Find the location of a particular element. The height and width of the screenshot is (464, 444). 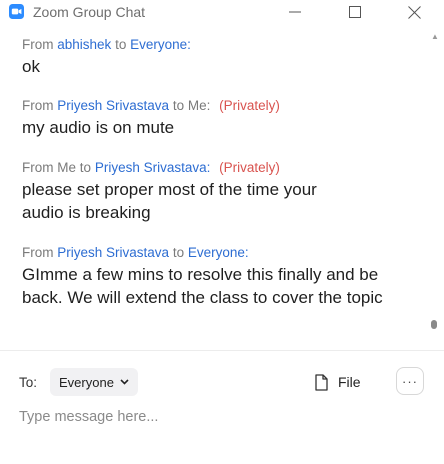

chevron-down-icon is located at coordinates (124, 382).